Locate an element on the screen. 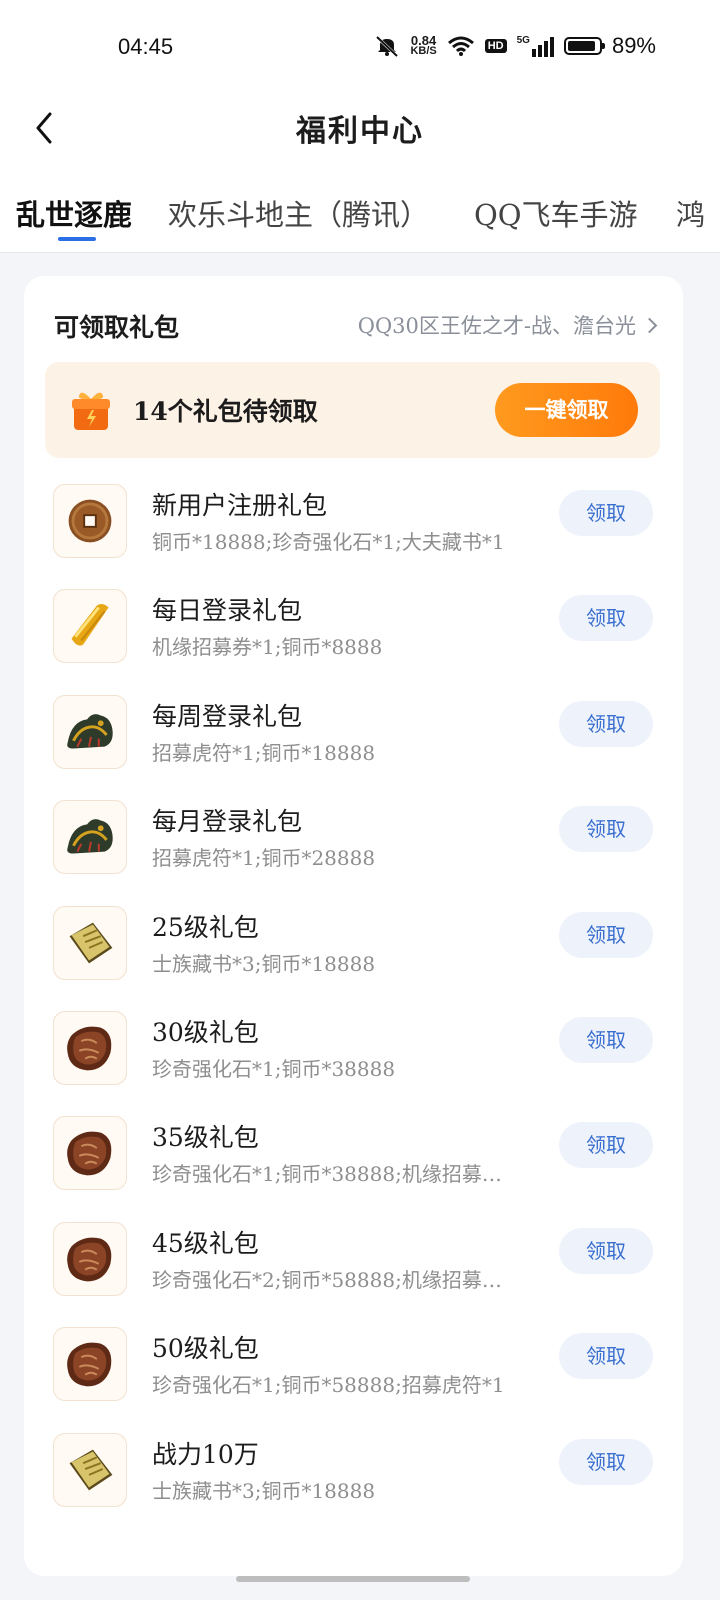  gift-name: 战力10万 is located at coordinates (205, 1454).